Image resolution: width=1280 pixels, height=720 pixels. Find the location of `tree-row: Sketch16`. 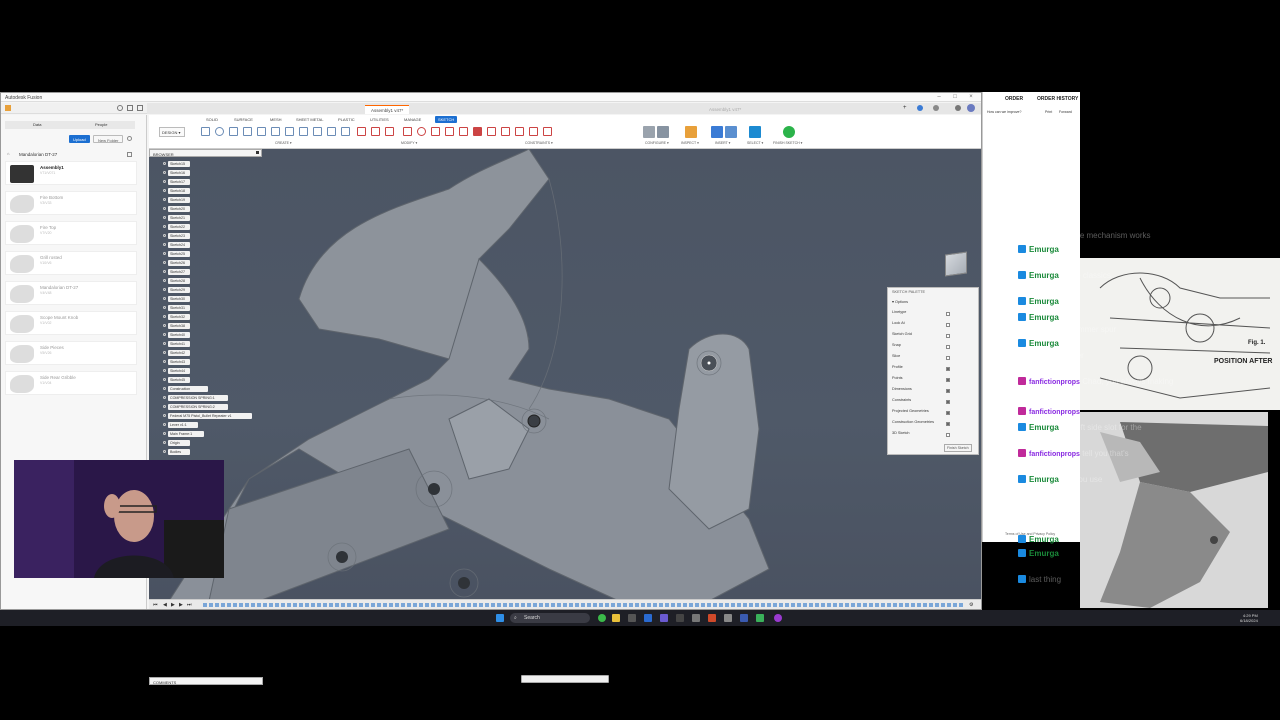

tree-row: Sketch16 is located at coordinates (213, 172).